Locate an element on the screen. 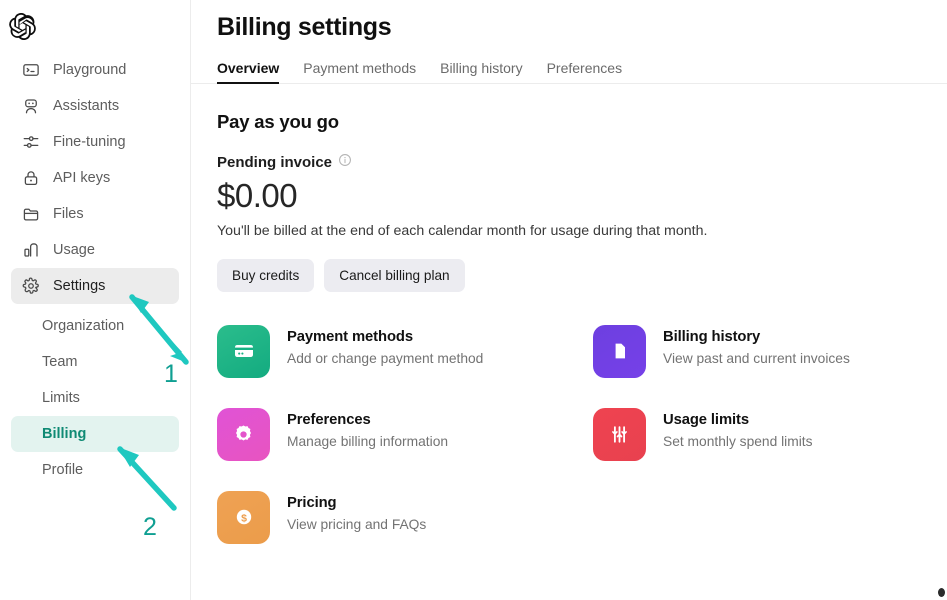 The image size is (947, 600). tab-label: Billing history is located at coordinates (481, 68).